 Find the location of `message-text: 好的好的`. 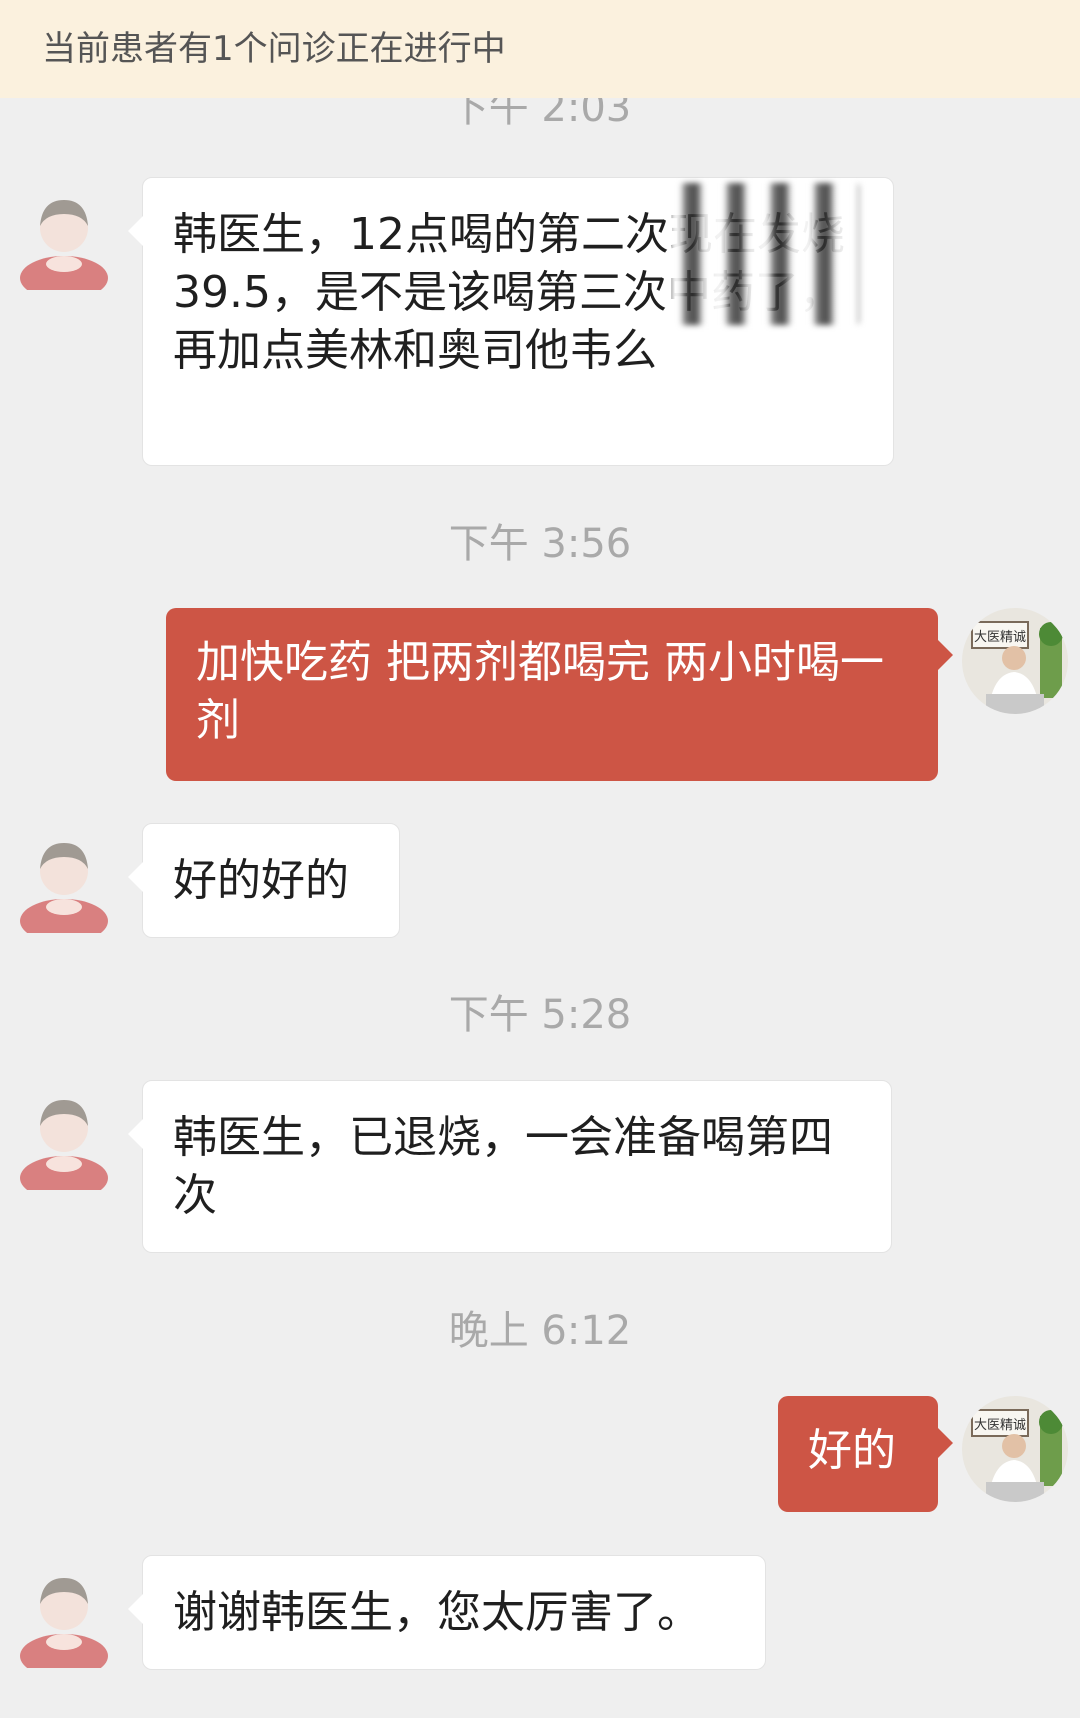

message-text: 好的好的 is located at coordinates (261, 880).